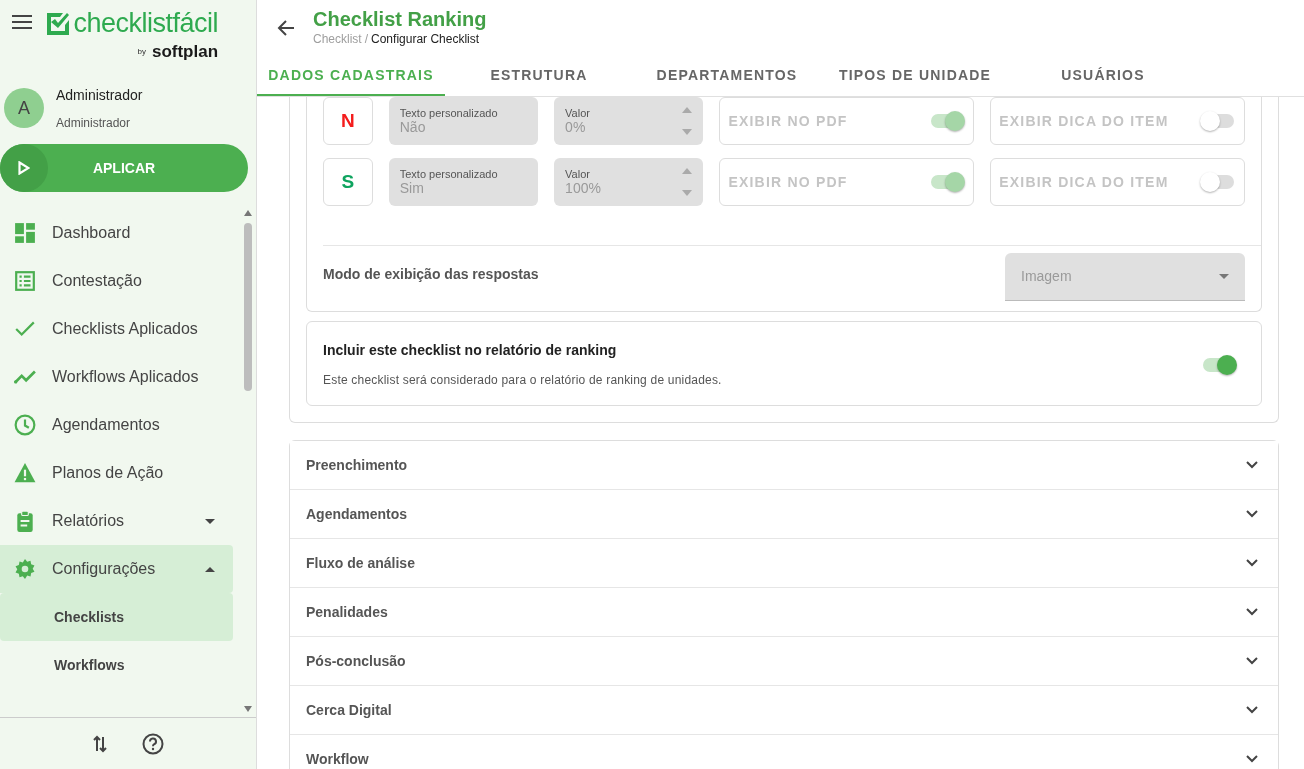  Describe the element at coordinates (522, 380) in the screenshot. I see `ranking-description: Este checklist será considerado para o relatório de ranking de unidades.` at that location.